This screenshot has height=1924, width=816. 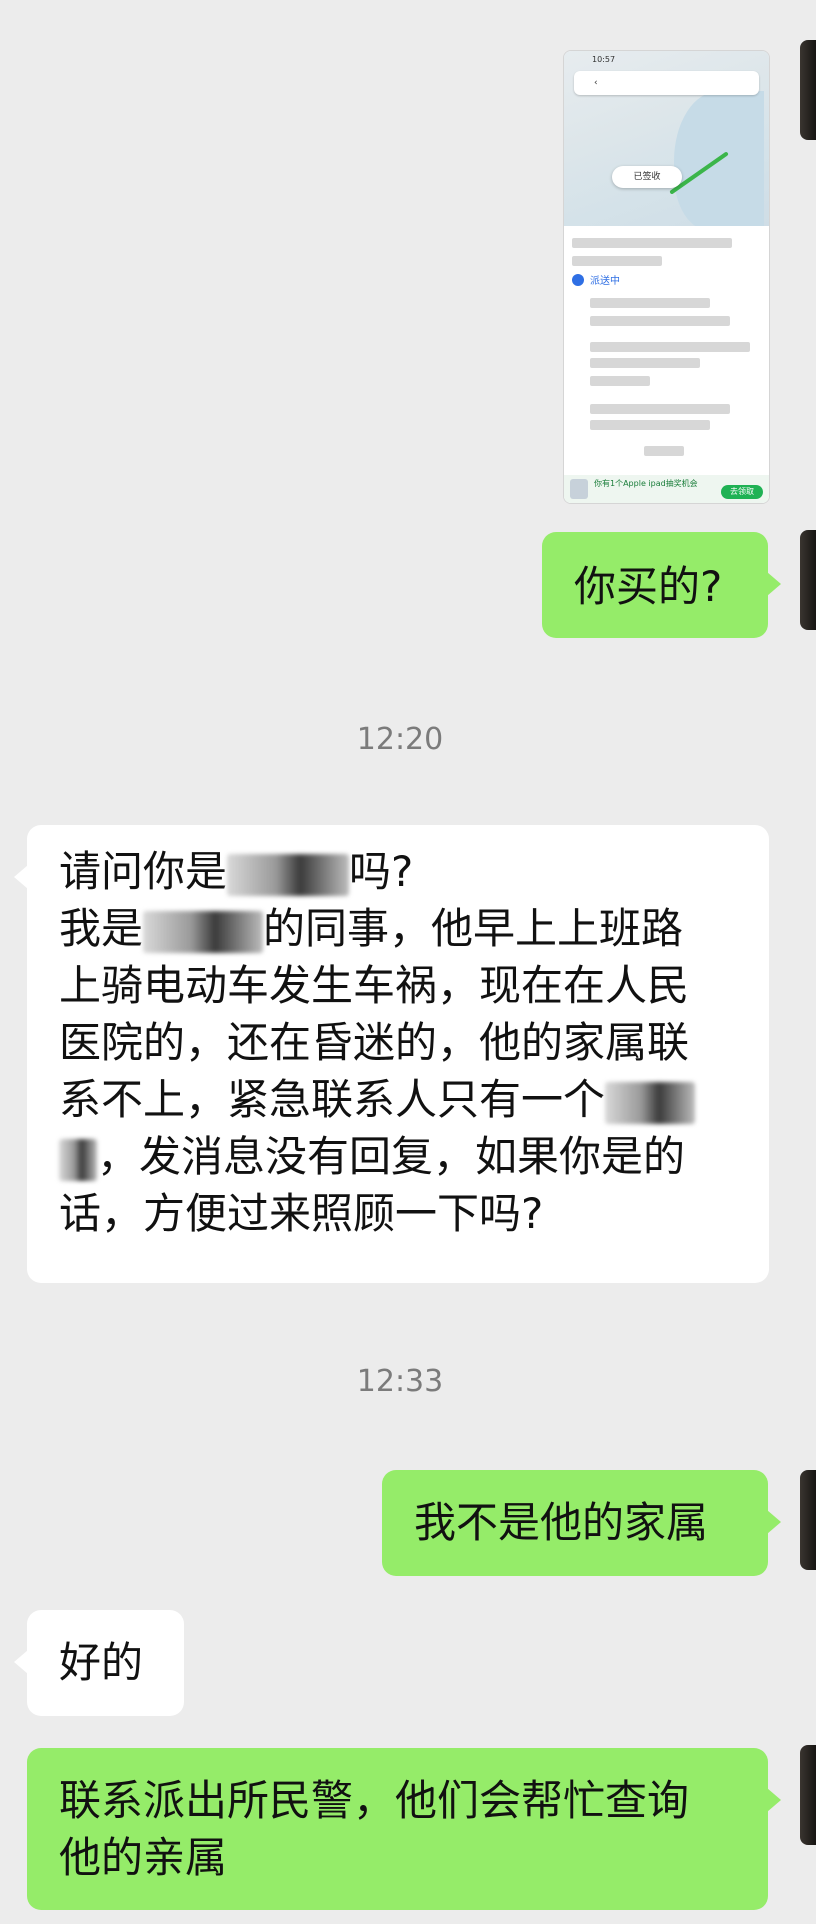 What do you see at coordinates (579, 489) in the screenshot?
I see `ipad-icon` at bounding box center [579, 489].